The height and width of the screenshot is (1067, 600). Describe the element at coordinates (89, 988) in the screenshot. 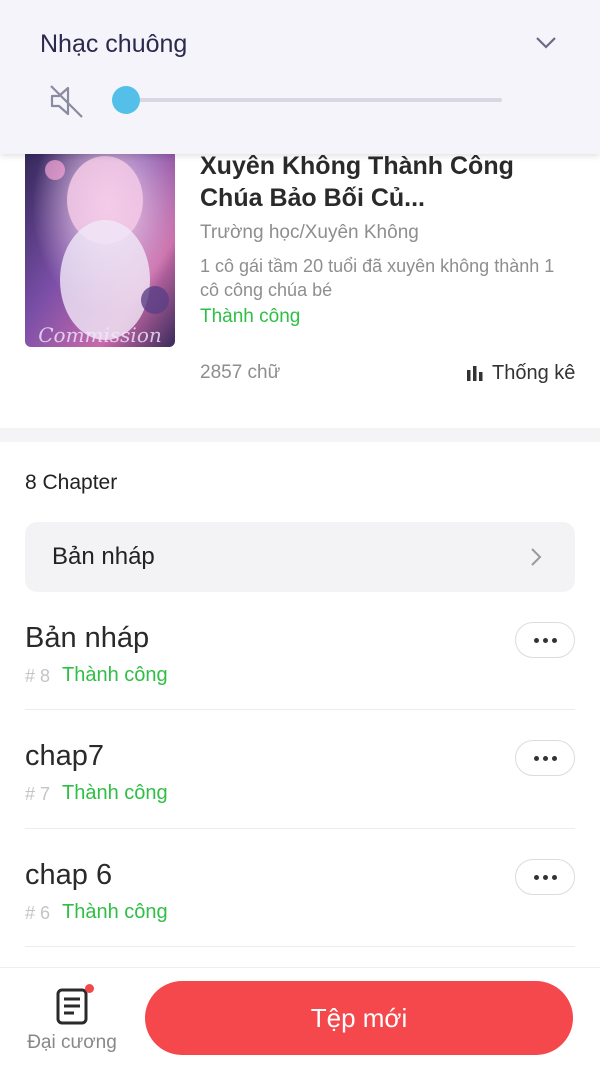

I see `notification-dot` at that location.